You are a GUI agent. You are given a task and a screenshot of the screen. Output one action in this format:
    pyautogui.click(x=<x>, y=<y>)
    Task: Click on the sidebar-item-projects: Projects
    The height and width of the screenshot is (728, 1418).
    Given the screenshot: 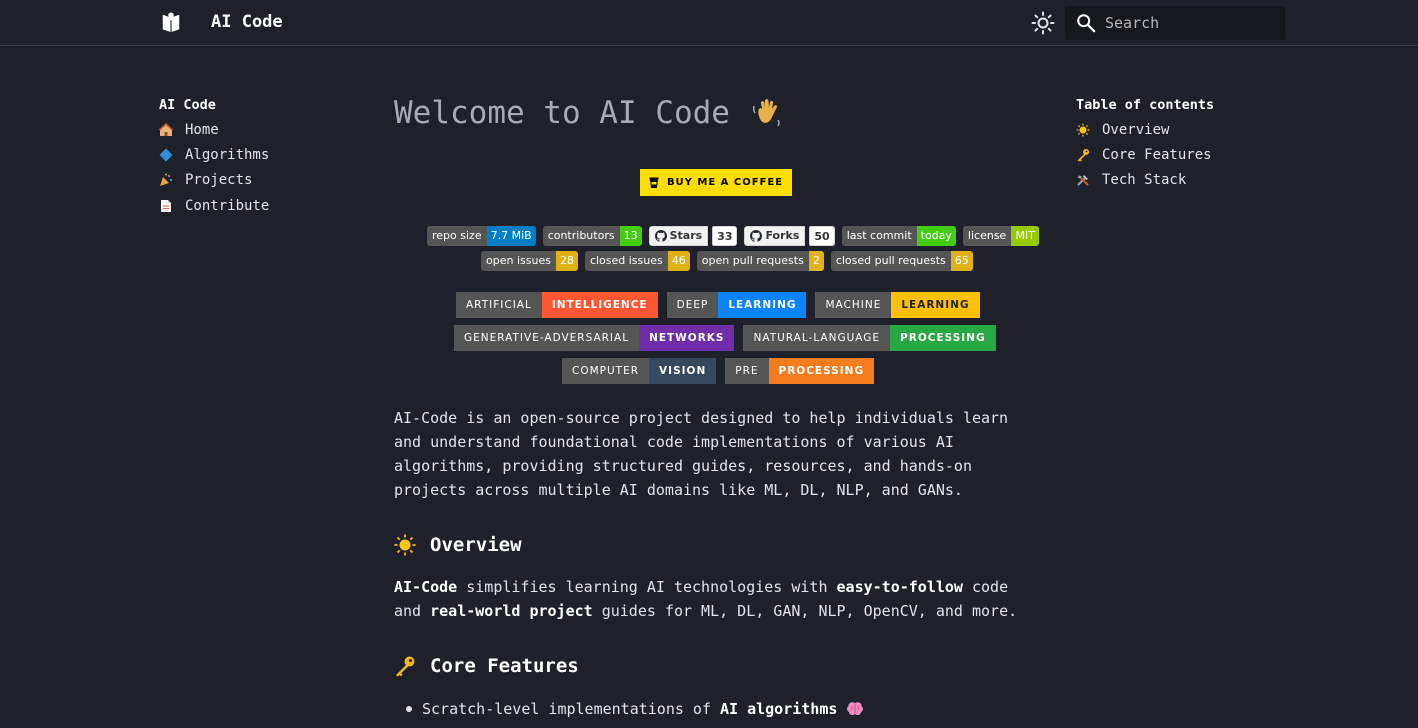 What is the action you would take?
    pyautogui.click(x=259, y=180)
    